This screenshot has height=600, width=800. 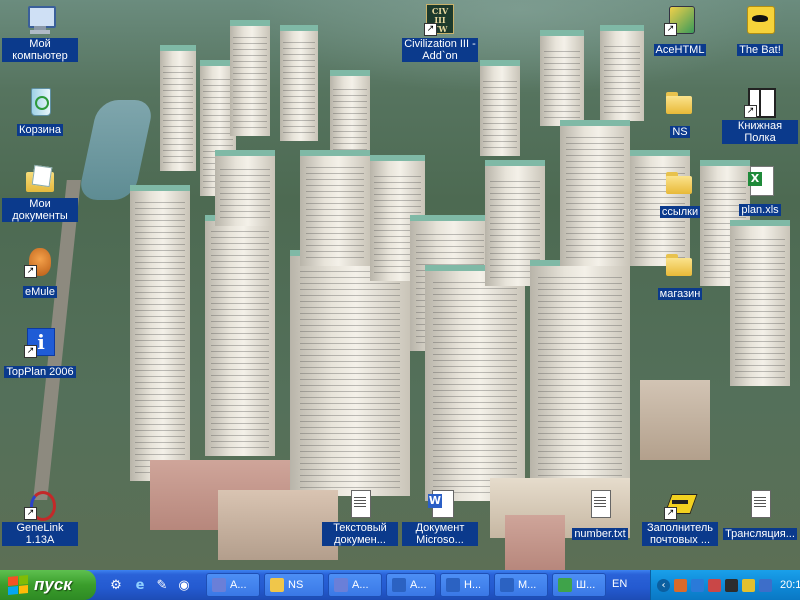 I want to click on system-tray: ‹ 20:14, so click(x=725, y=585).